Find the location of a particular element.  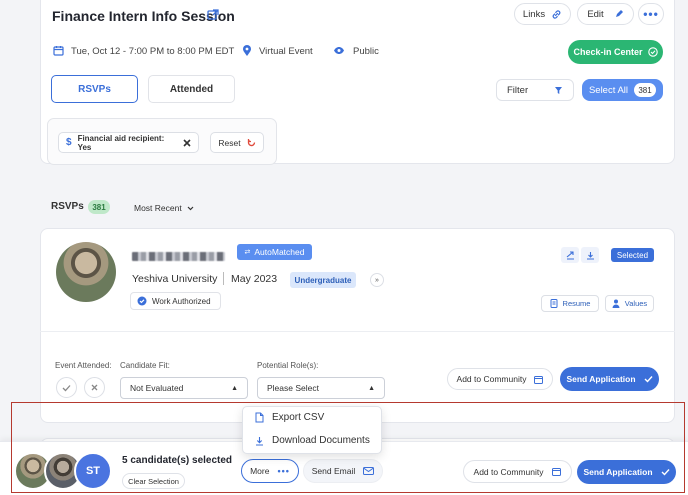

file-icon is located at coordinates (259, 417).